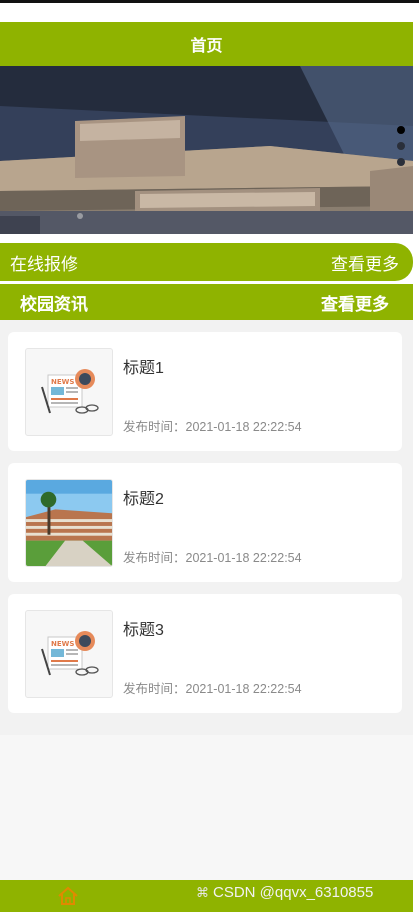  I want to click on news-title: 标题1, so click(143, 368).